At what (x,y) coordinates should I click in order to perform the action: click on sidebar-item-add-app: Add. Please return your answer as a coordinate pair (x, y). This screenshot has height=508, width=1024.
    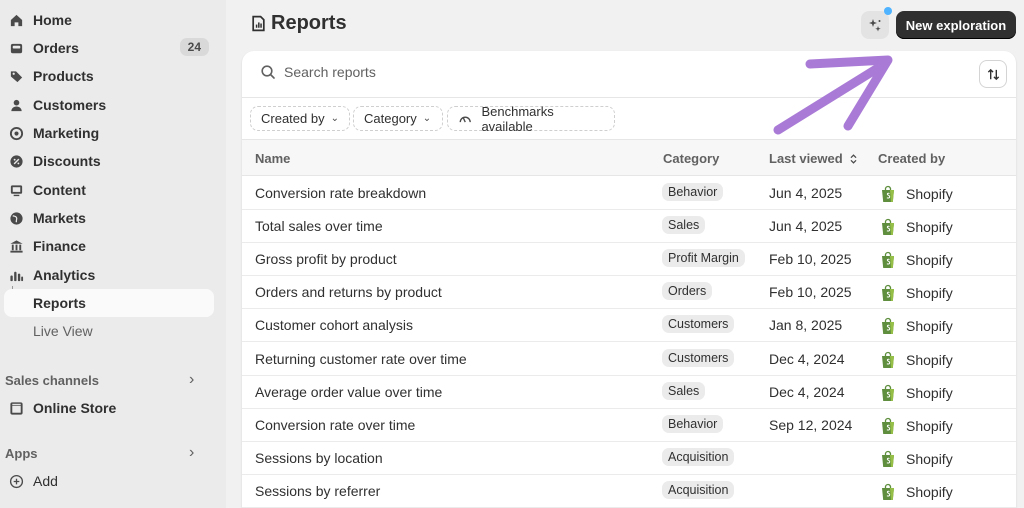
    Looking at the image, I should click on (109, 481).